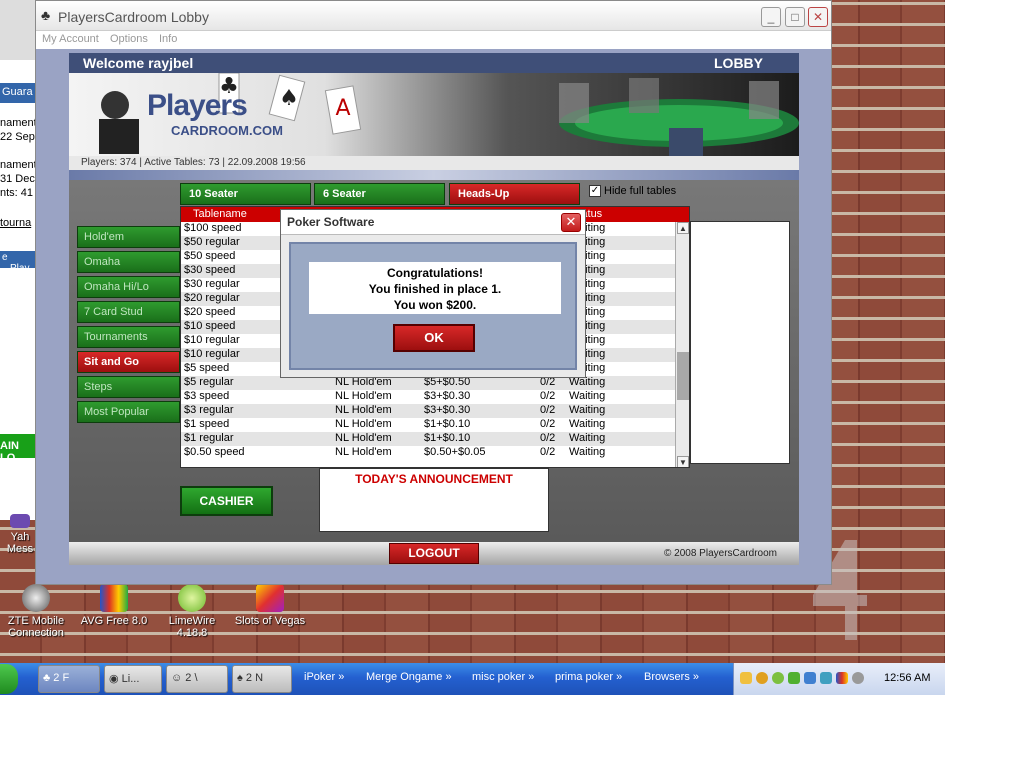  I want to click on limewire-icon: ◉, so click(115, 679).